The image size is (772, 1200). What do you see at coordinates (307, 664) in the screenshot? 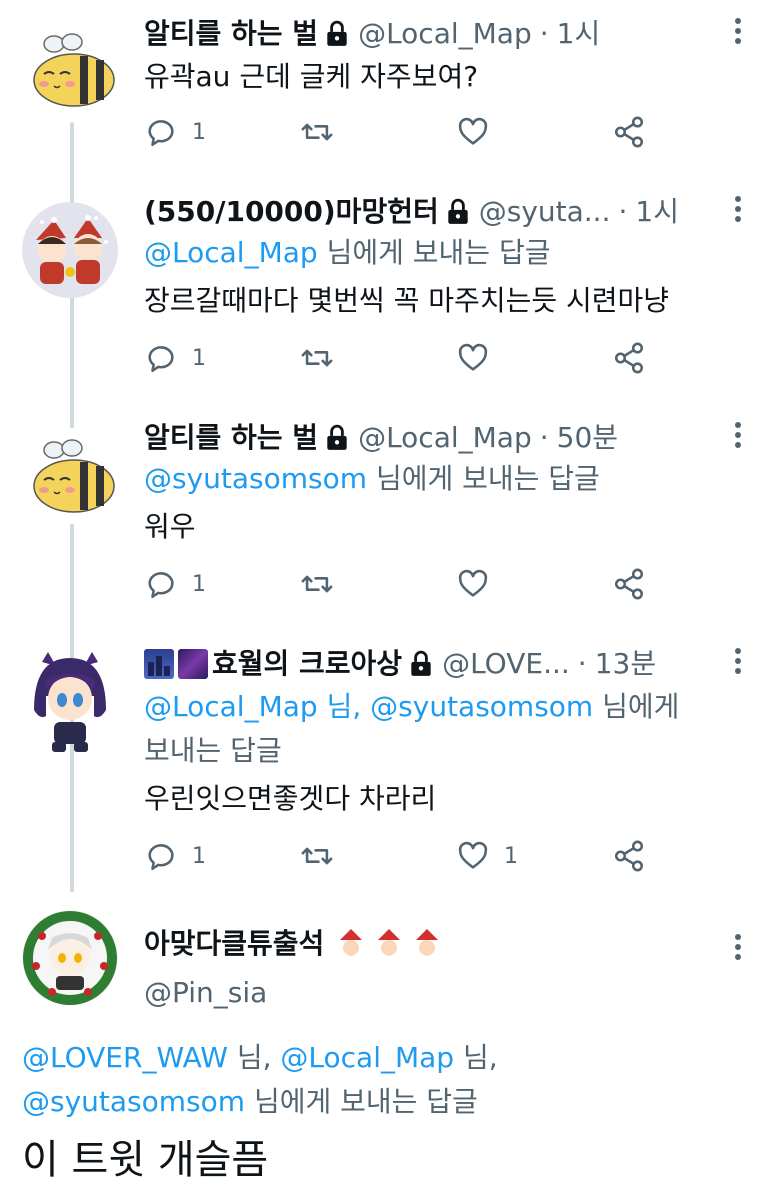
I see `display-name: 효월의 크로아상` at bounding box center [307, 664].